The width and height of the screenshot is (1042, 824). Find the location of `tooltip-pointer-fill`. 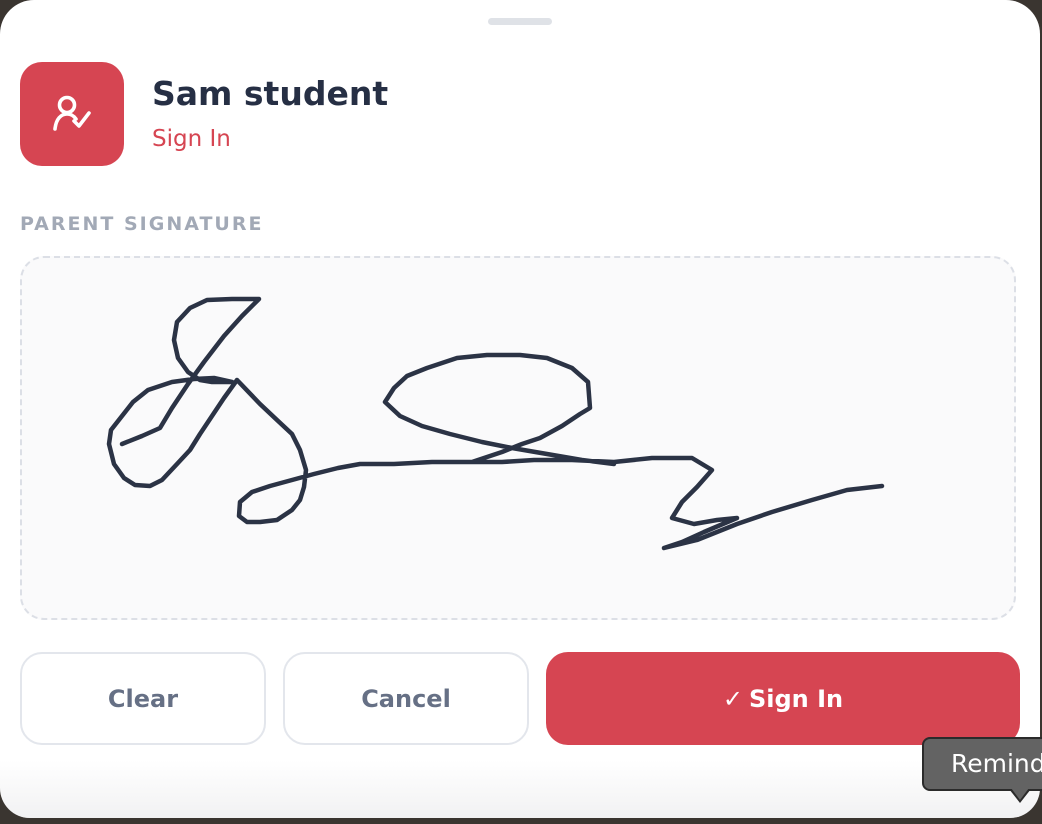

tooltip-pointer-fill is located at coordinates (1020, 794).